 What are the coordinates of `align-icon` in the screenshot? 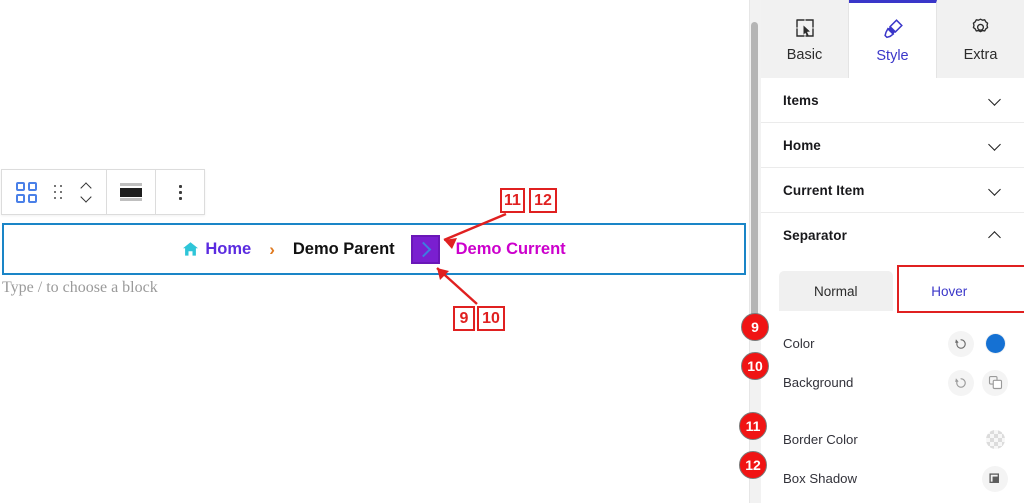 It's located at (131, 192).